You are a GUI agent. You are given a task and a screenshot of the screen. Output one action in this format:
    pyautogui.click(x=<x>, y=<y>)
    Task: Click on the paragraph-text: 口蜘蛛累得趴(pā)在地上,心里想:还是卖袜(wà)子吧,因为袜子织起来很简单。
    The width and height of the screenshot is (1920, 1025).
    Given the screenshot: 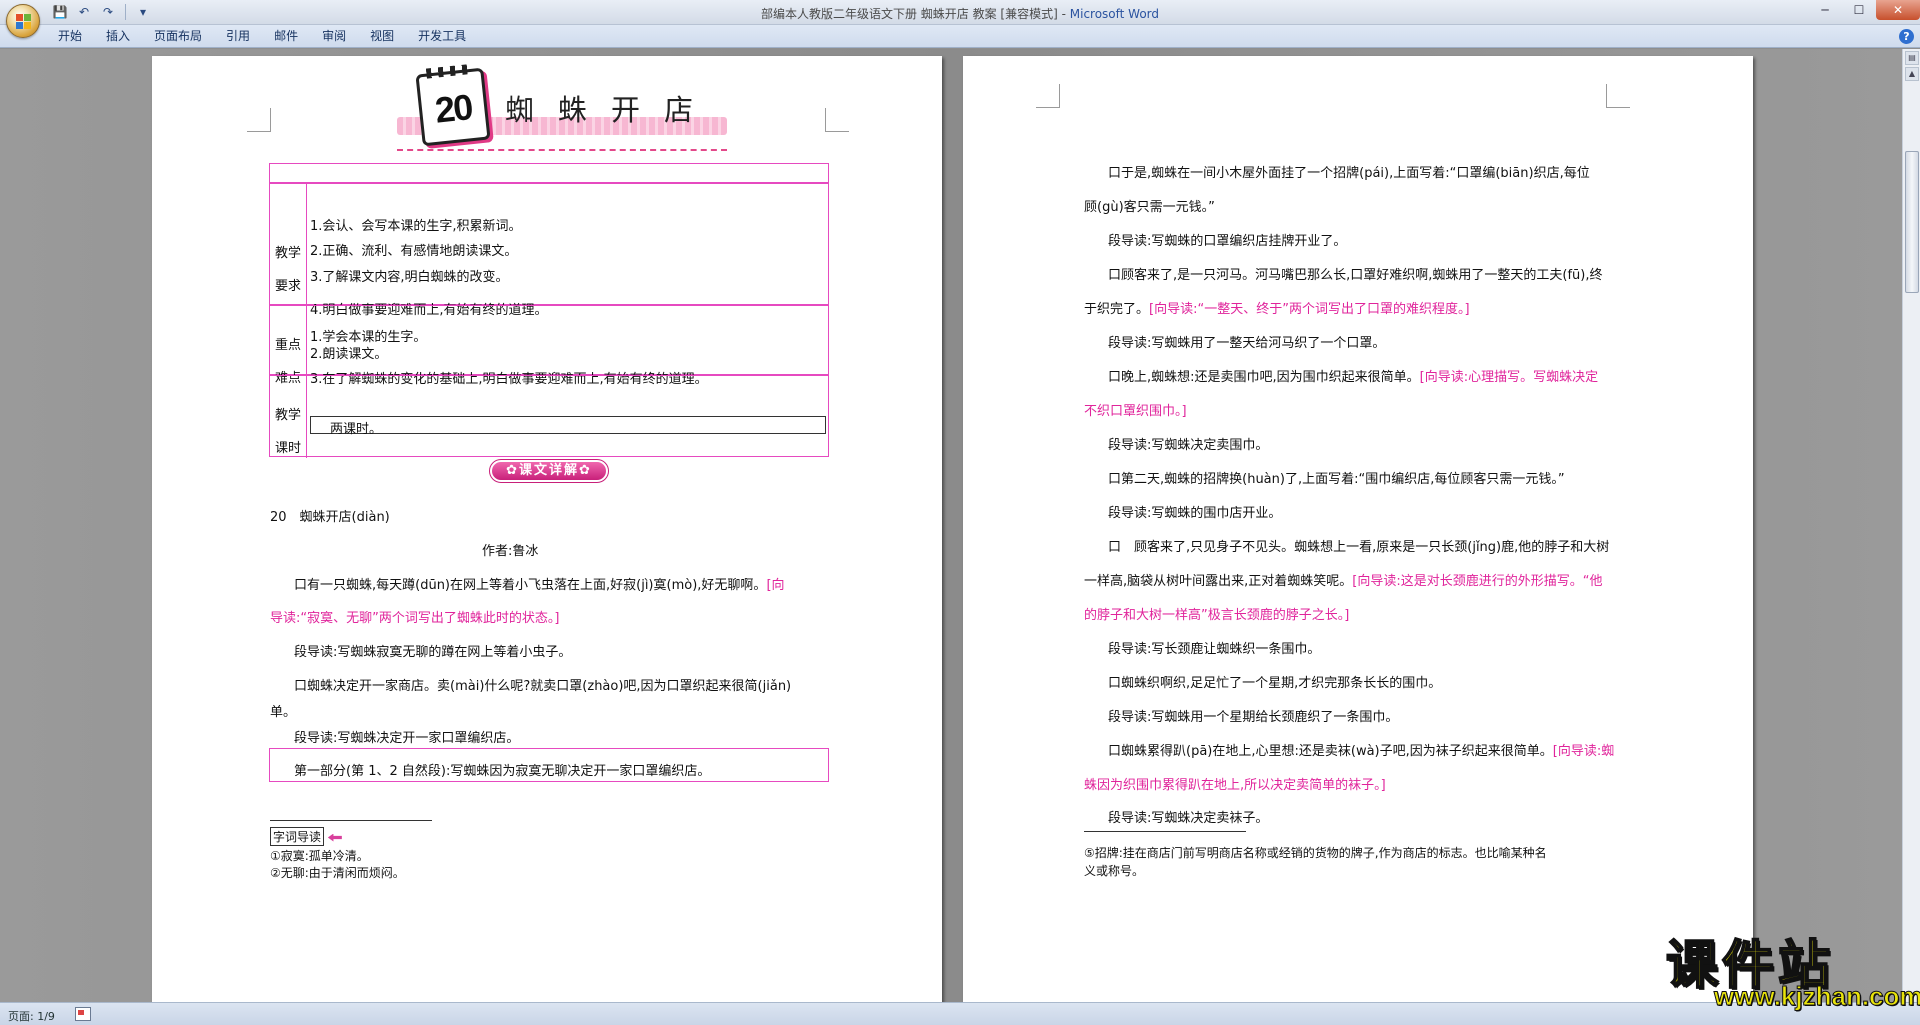 What is the action you would take?
    pyautogui.click(x=1330, y=751)
    